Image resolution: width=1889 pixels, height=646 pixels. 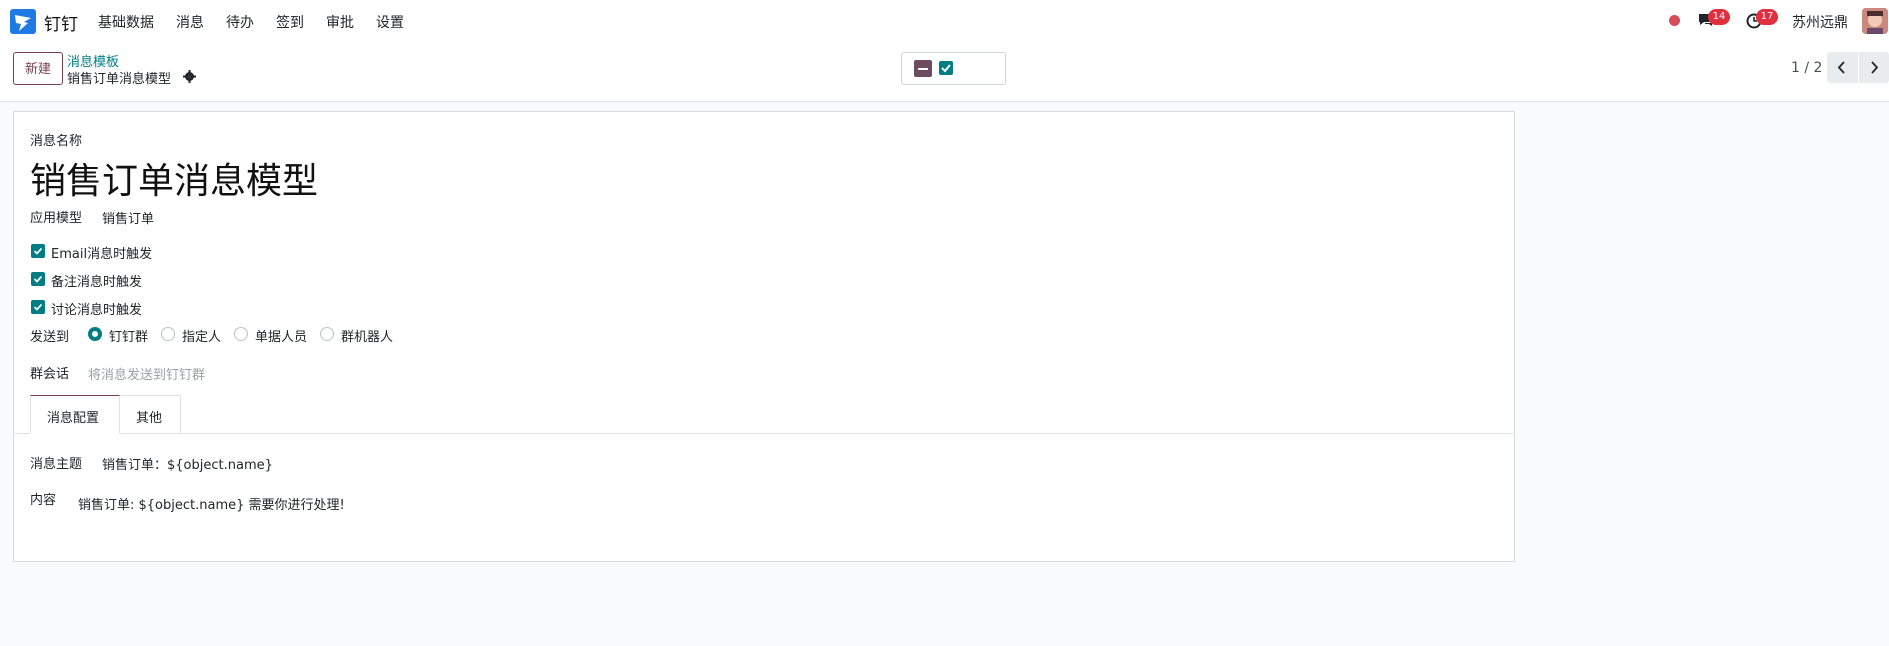 What do you see at coordinates (97, 282) in the screenshot?
I see `note-trigger-label: 备注消息时触发` at bounding box center [97, 282].